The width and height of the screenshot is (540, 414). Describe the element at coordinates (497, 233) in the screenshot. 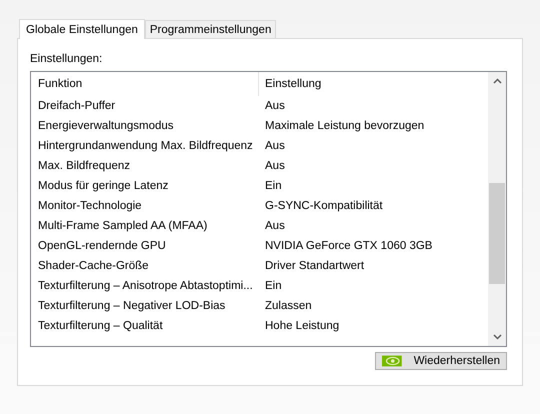

I see `scrollbar-thumb` at that location.